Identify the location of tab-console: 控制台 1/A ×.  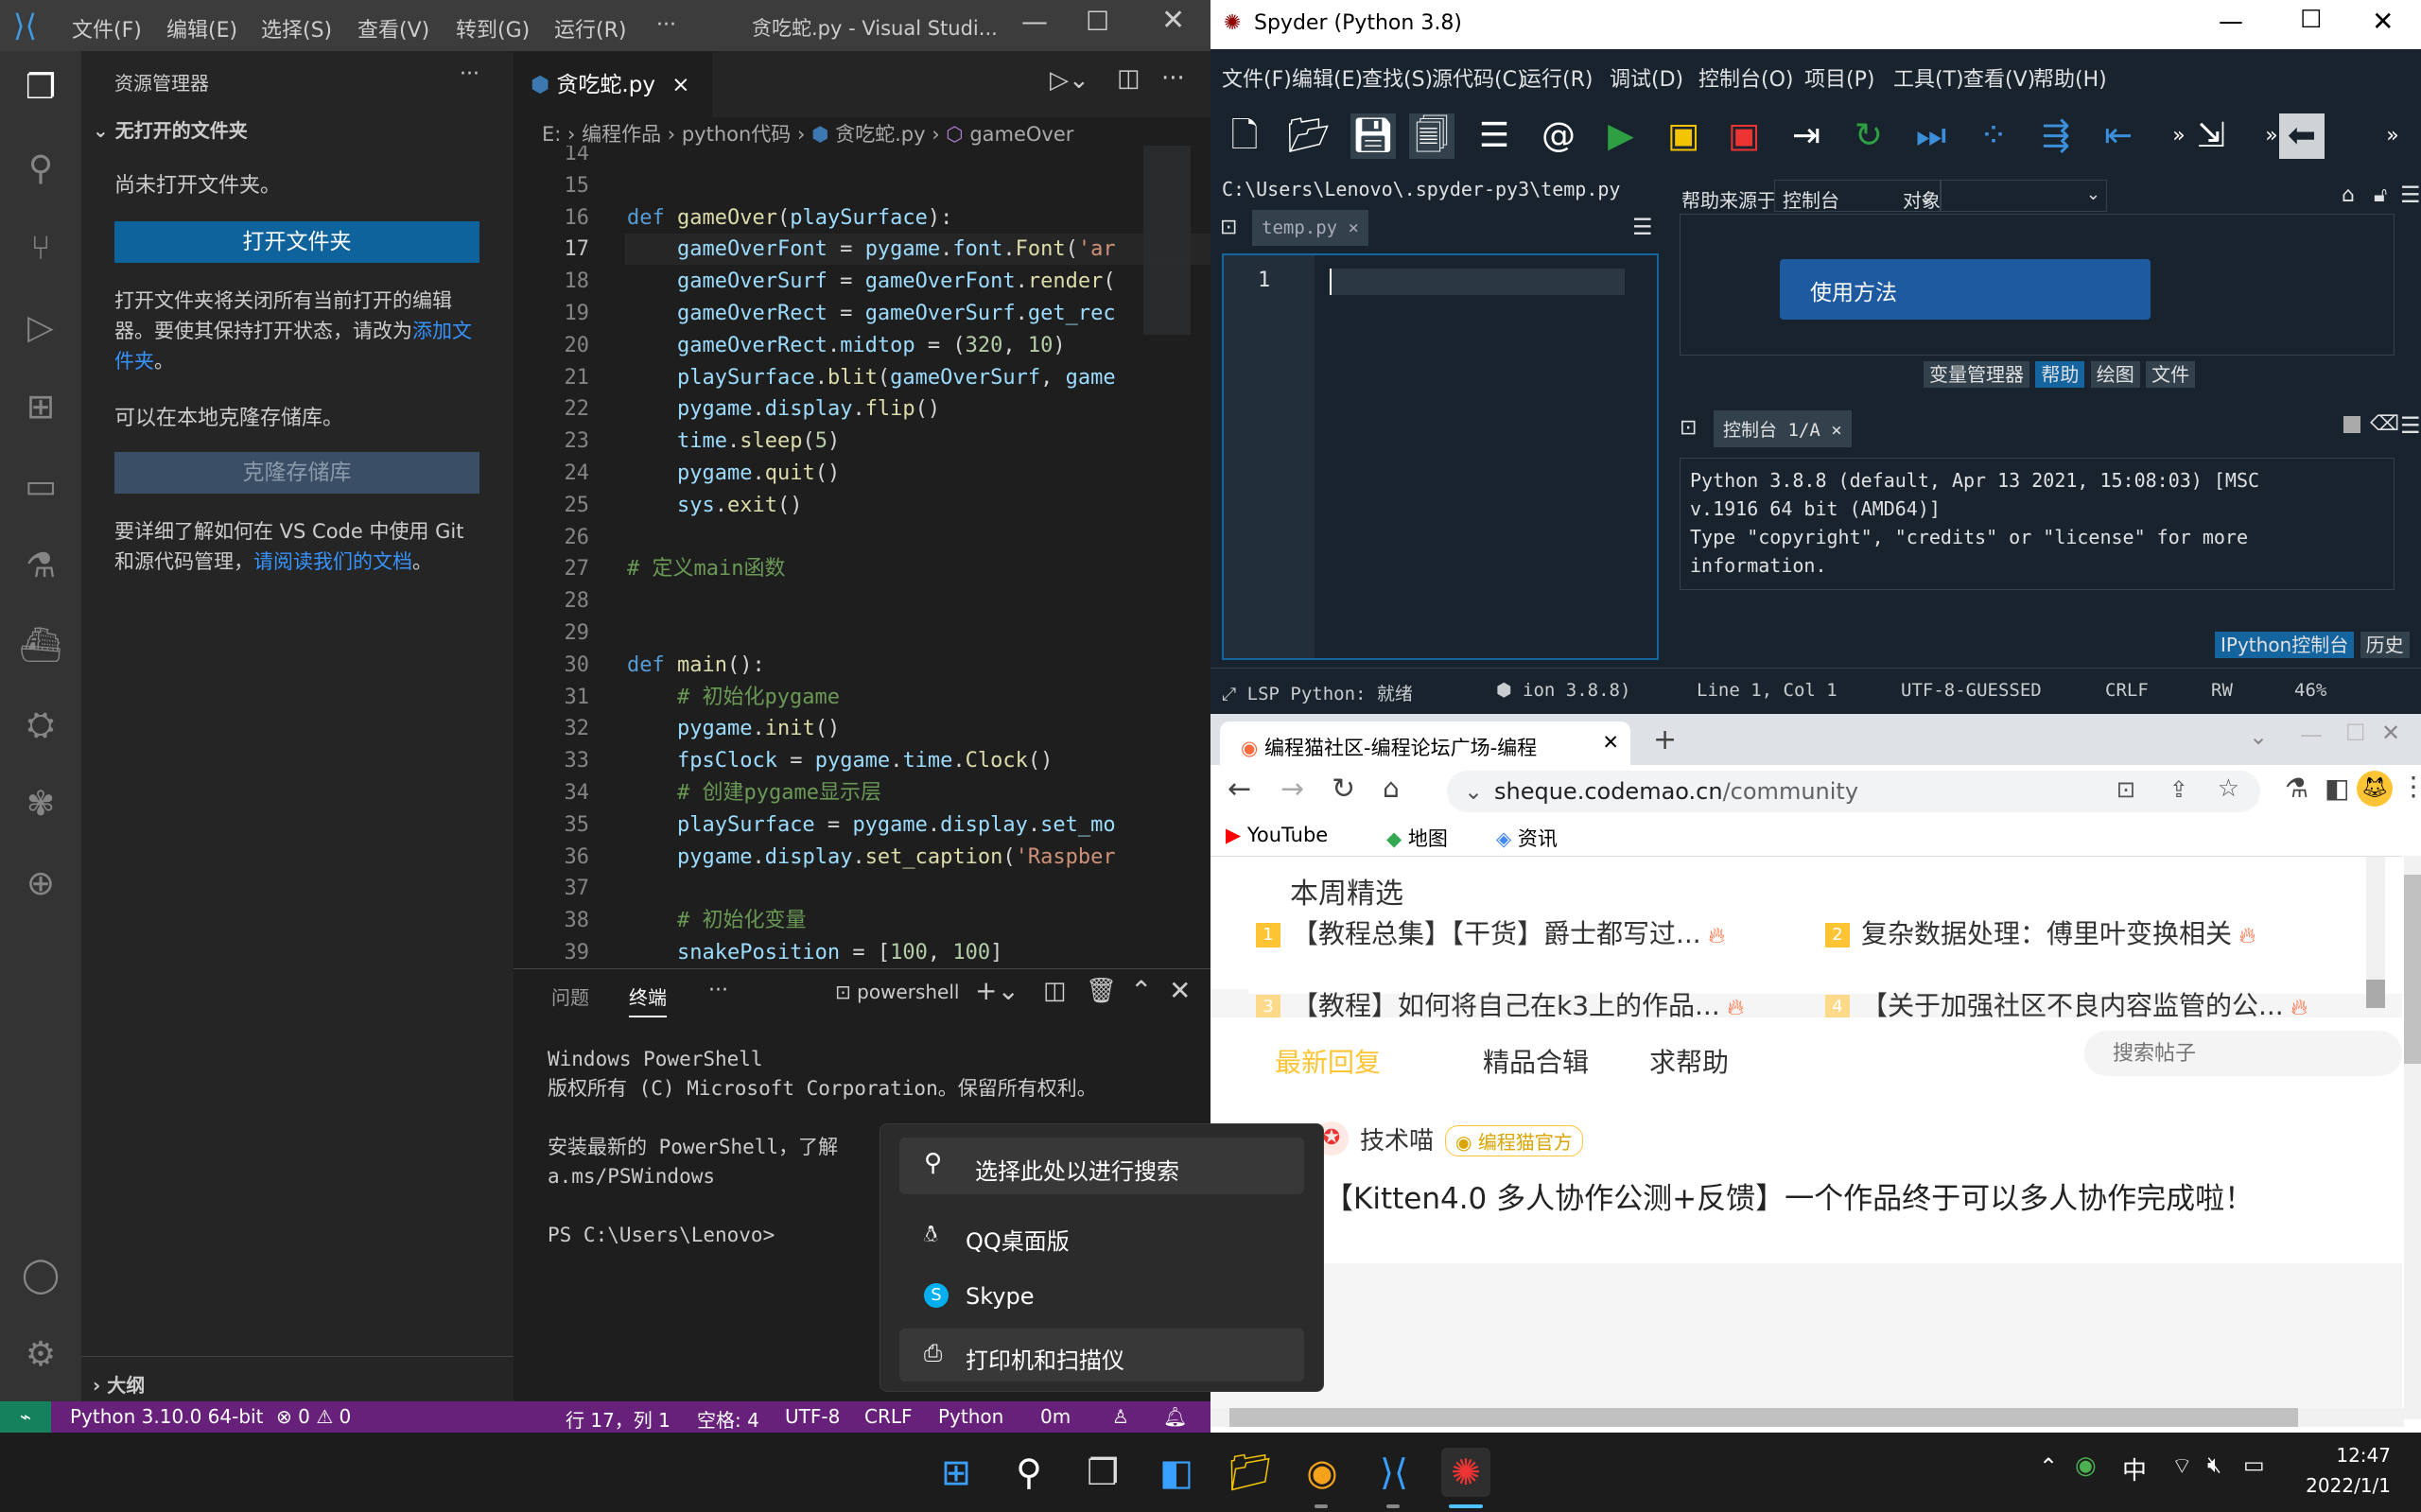
(1783, 428).